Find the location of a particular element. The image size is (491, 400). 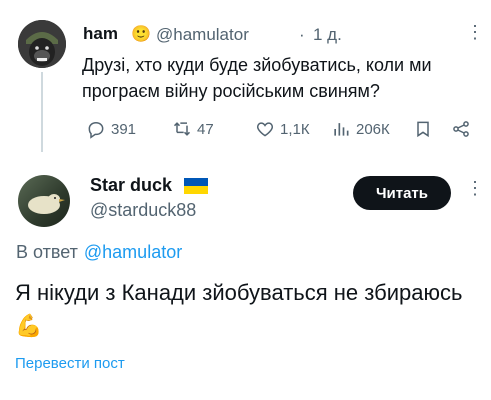

like-icon is located at coordinates (265, 129).